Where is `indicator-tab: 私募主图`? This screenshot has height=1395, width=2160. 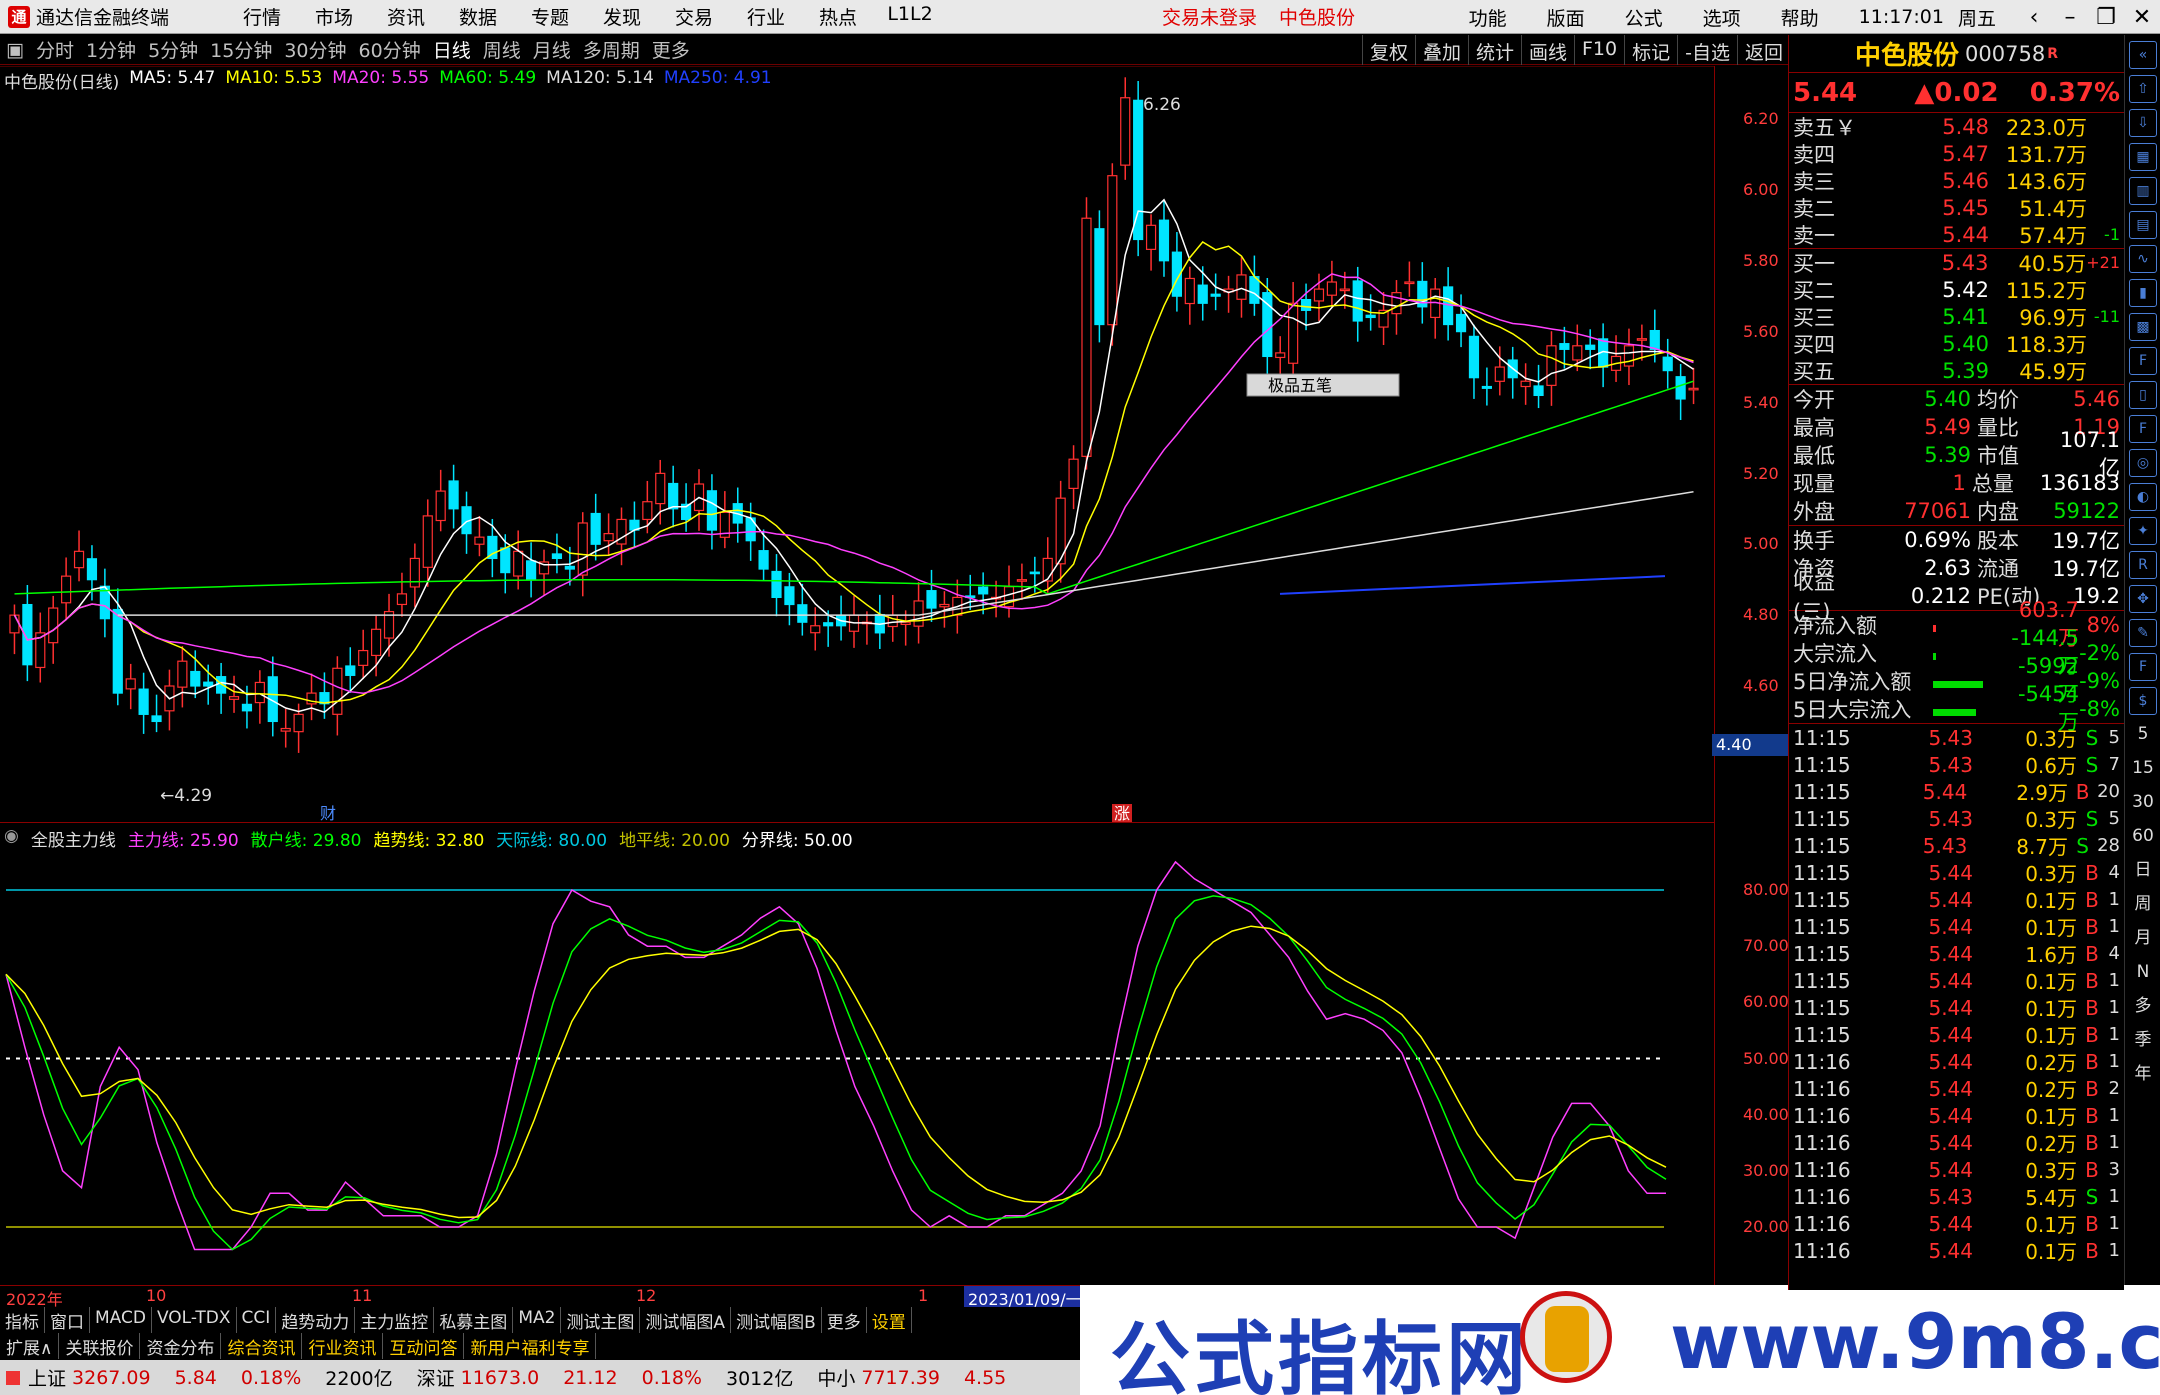
indicator-tab: 私募主图 is located at coordinates (474, 1320).